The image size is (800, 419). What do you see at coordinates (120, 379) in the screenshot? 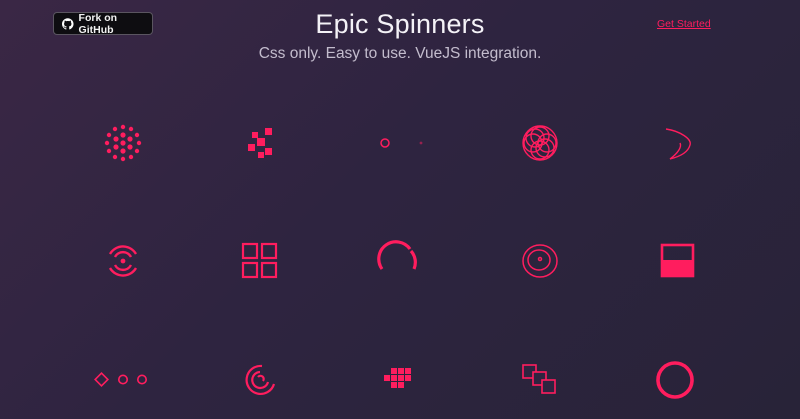
I see `dots-spinner-icon` at bounding box center [120, 379].